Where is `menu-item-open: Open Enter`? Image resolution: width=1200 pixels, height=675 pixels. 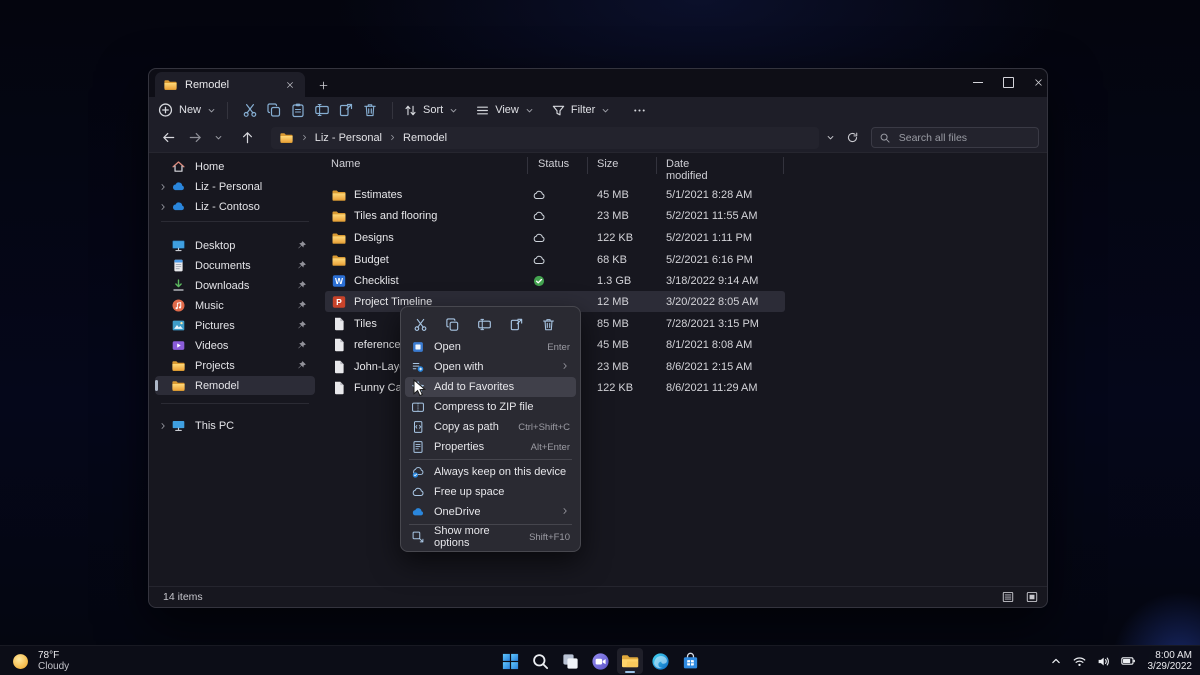 menu-item-open: Open Enter is located at coordinates (490, 347).